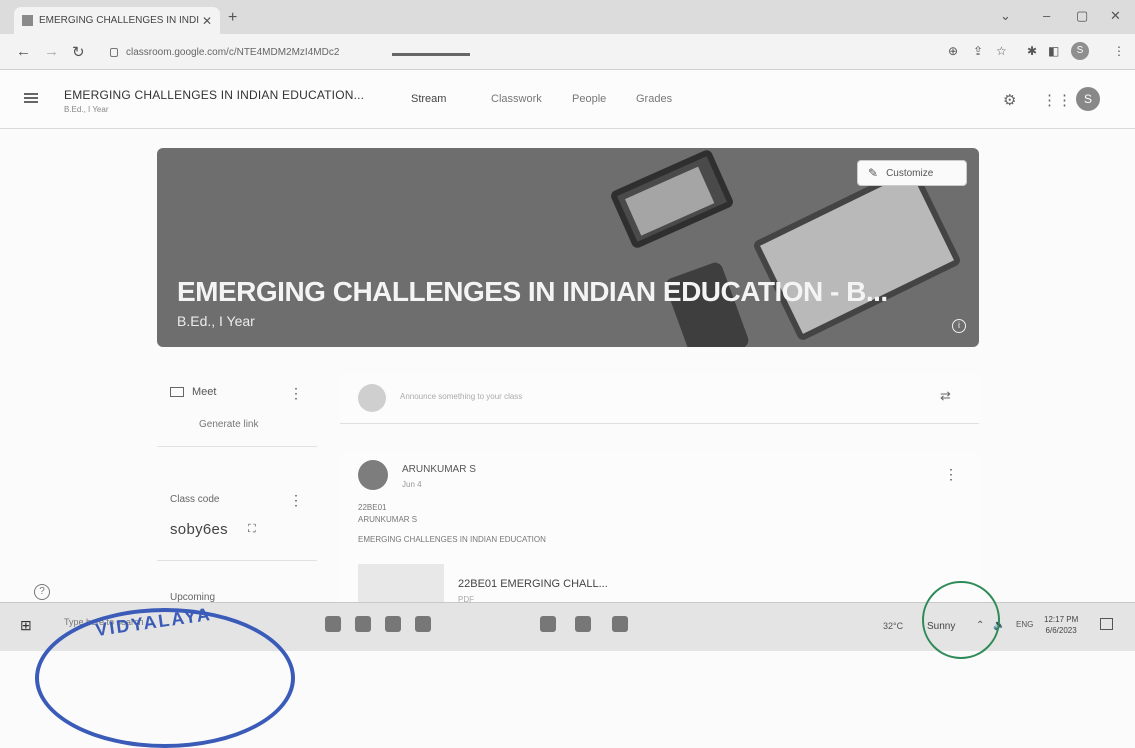 The image size is (1135, 748). What do you see at coordinates (207, 21) in the screenshot?
I see `close-tab-icon: ✕` at bounding box center [207, 21].